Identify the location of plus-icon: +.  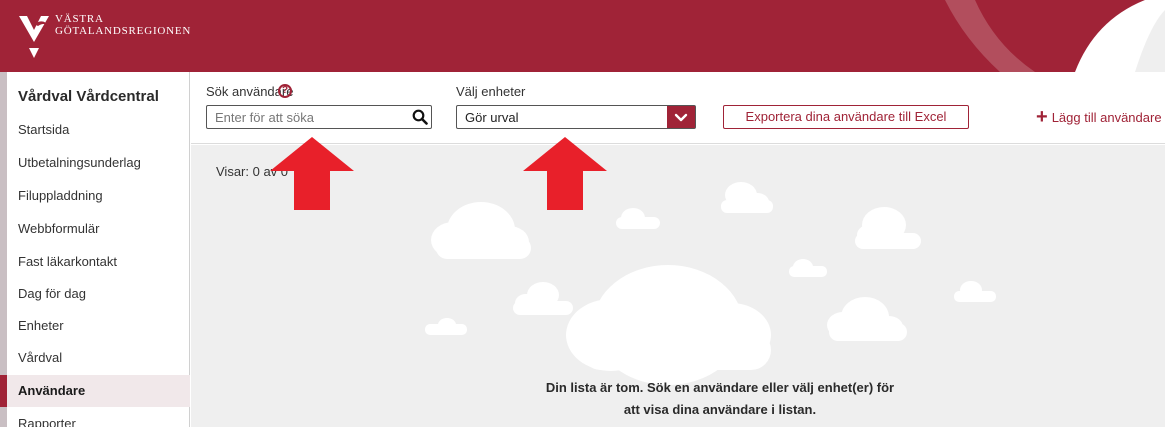
(1042, 117).